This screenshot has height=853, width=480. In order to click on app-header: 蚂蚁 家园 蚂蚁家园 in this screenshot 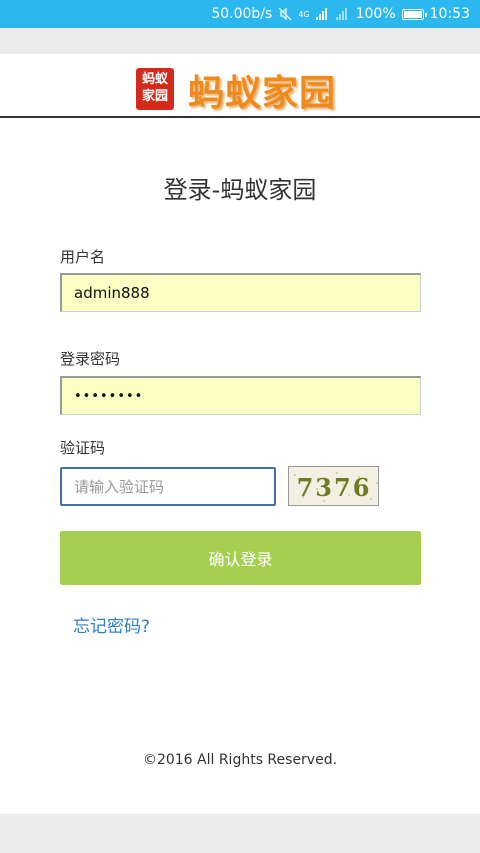, I will do `click(240, 86)`.